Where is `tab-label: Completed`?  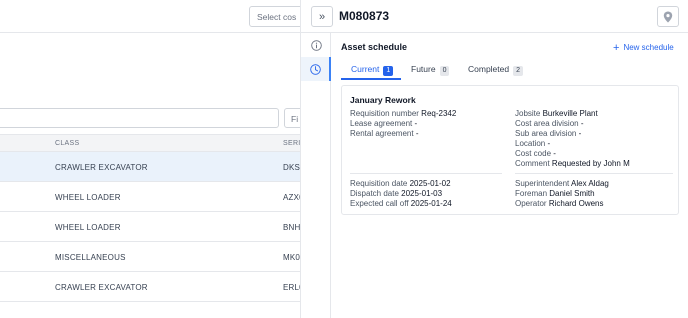 tab-label: Completed is located at coordinates (489, 69).